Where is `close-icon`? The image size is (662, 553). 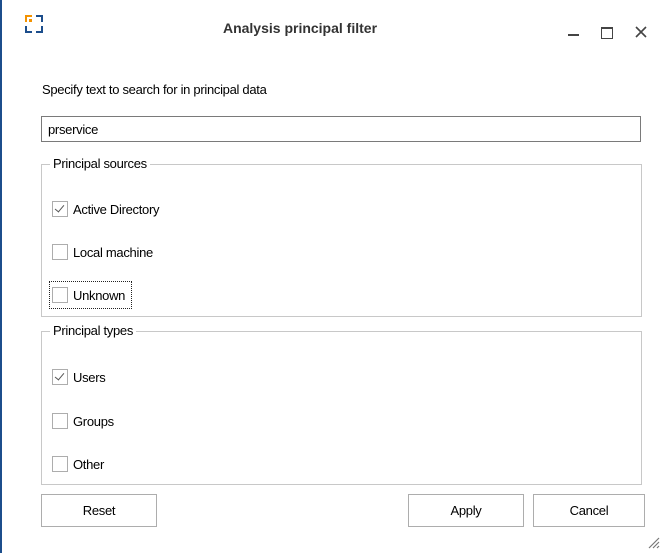 close-icon is located at coordinates (641, 32).